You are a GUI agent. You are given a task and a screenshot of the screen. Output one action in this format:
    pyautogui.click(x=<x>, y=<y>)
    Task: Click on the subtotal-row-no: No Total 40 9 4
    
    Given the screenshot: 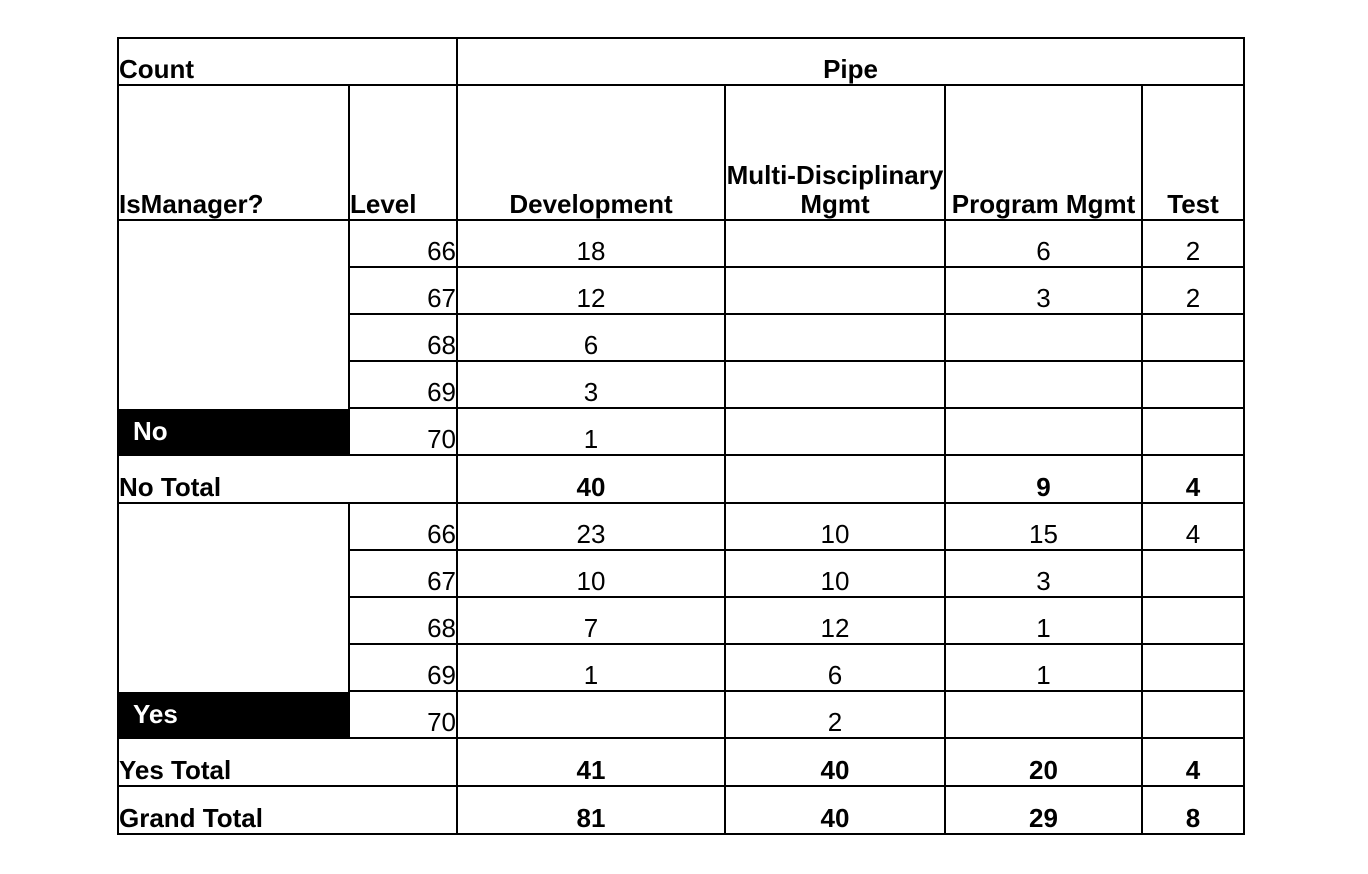 What is the action you would take?
    pyautogui.click(x=681, y=479)
    